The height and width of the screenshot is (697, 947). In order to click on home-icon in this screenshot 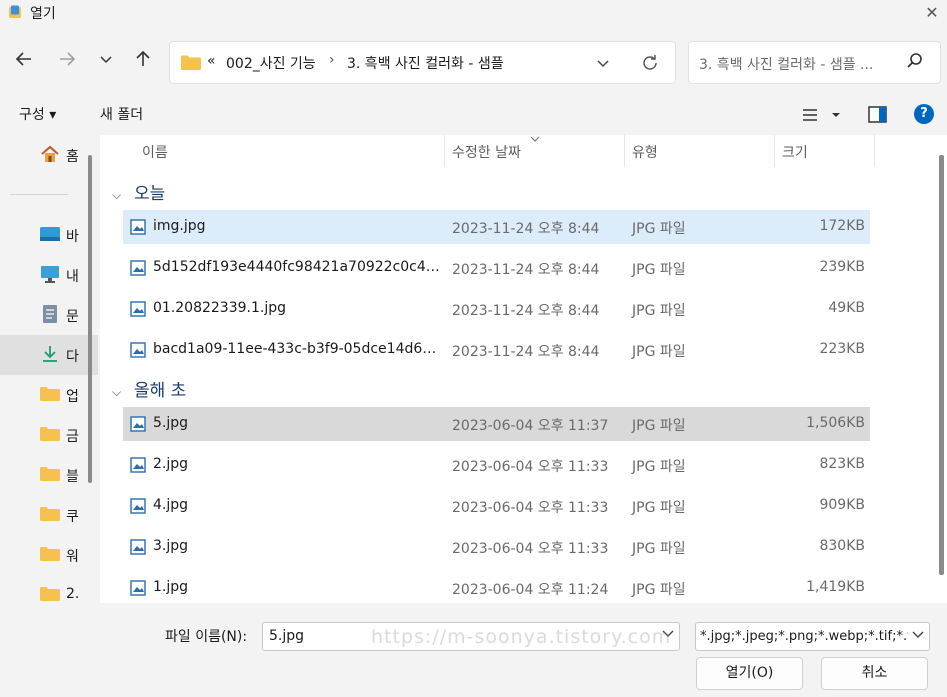, I will do `click(50, 153)`.